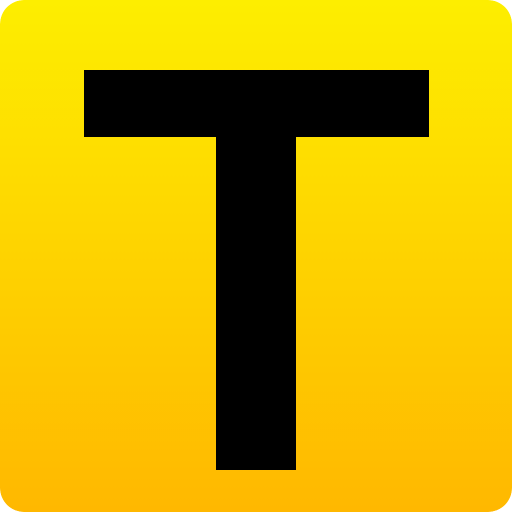  I want to click on letter-t-stem, so click(256, 303).